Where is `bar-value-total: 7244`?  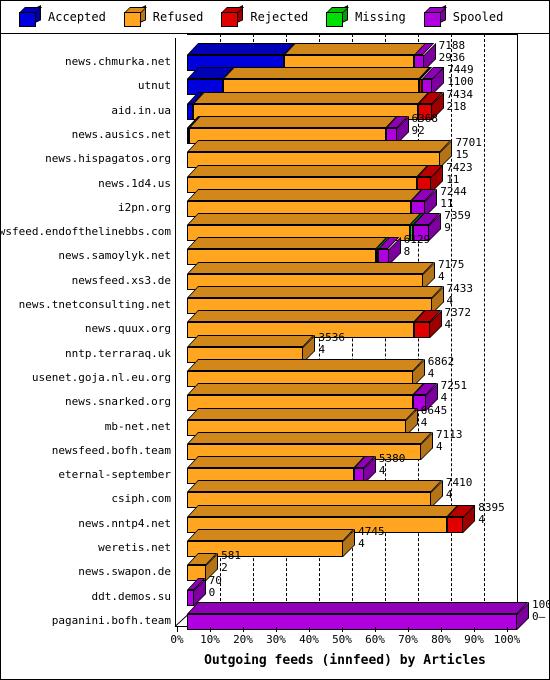 bar-value-total: 7244 is located at coordinates (453, 191).